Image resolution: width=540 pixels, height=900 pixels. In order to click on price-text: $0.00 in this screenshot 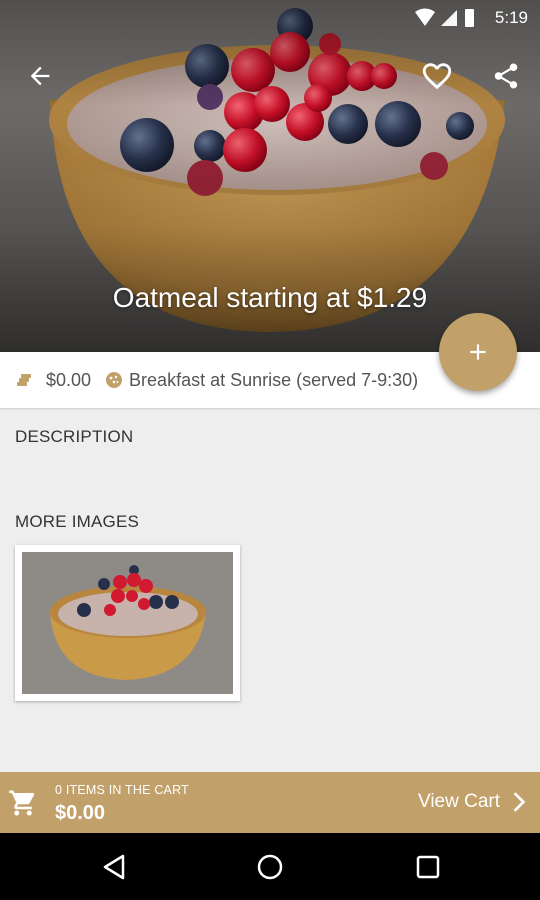, I will do `click(69, 379)`.